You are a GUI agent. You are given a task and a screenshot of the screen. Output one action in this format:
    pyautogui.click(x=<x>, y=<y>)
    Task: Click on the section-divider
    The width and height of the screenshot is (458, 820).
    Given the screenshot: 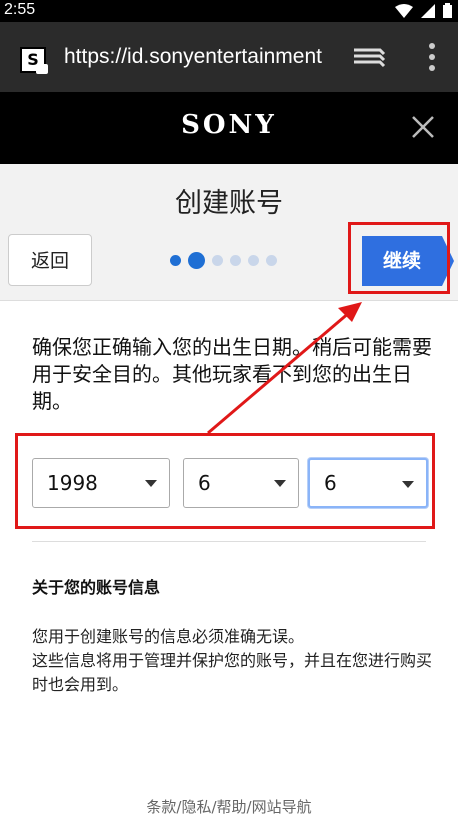 What is the action you would take?
    pyautogui.click(x=229, y=541)
    